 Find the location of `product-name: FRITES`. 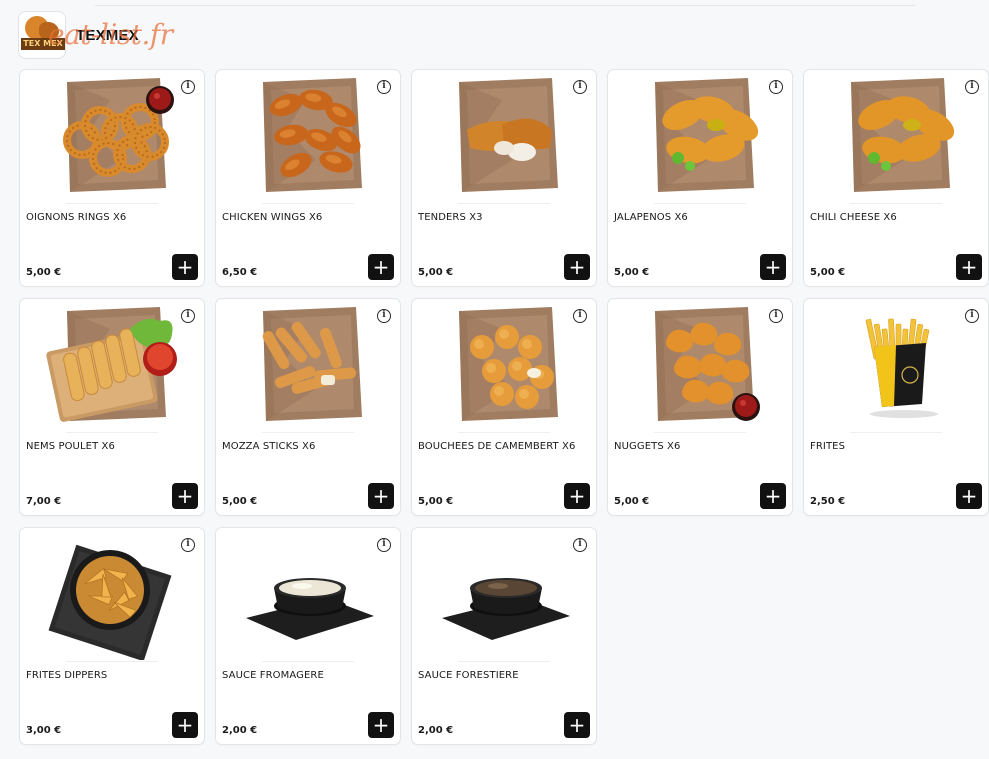

product-name: FRITES is located at coordinates (828, 446).